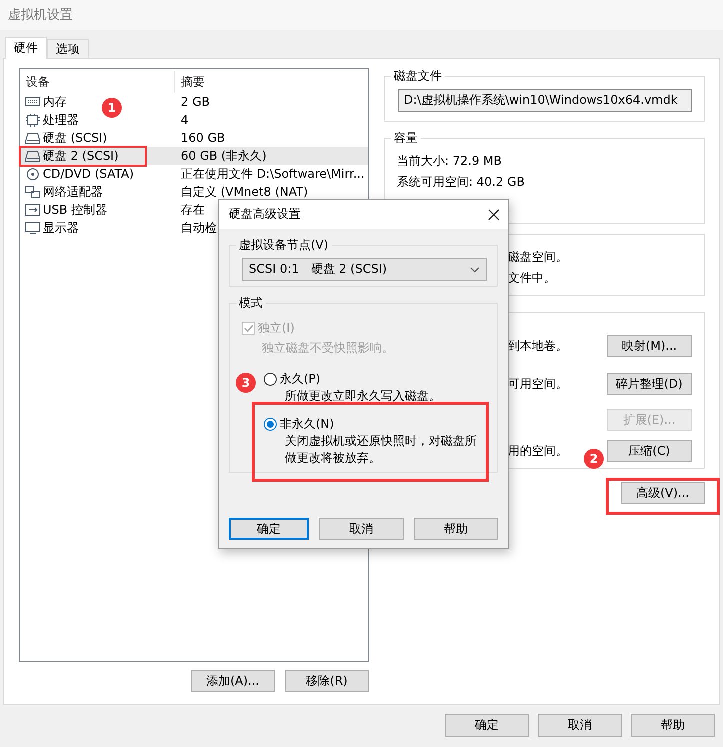  I want to click on node-select: SCSI 0:1 硬盘 2 (SCSI), so click(364, 269).